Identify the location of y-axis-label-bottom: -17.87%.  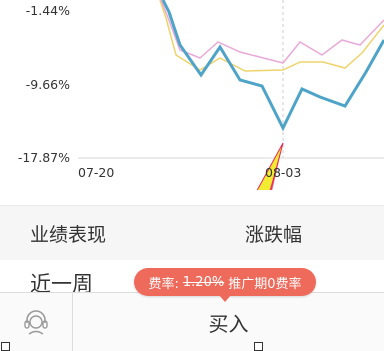
(43, 157).